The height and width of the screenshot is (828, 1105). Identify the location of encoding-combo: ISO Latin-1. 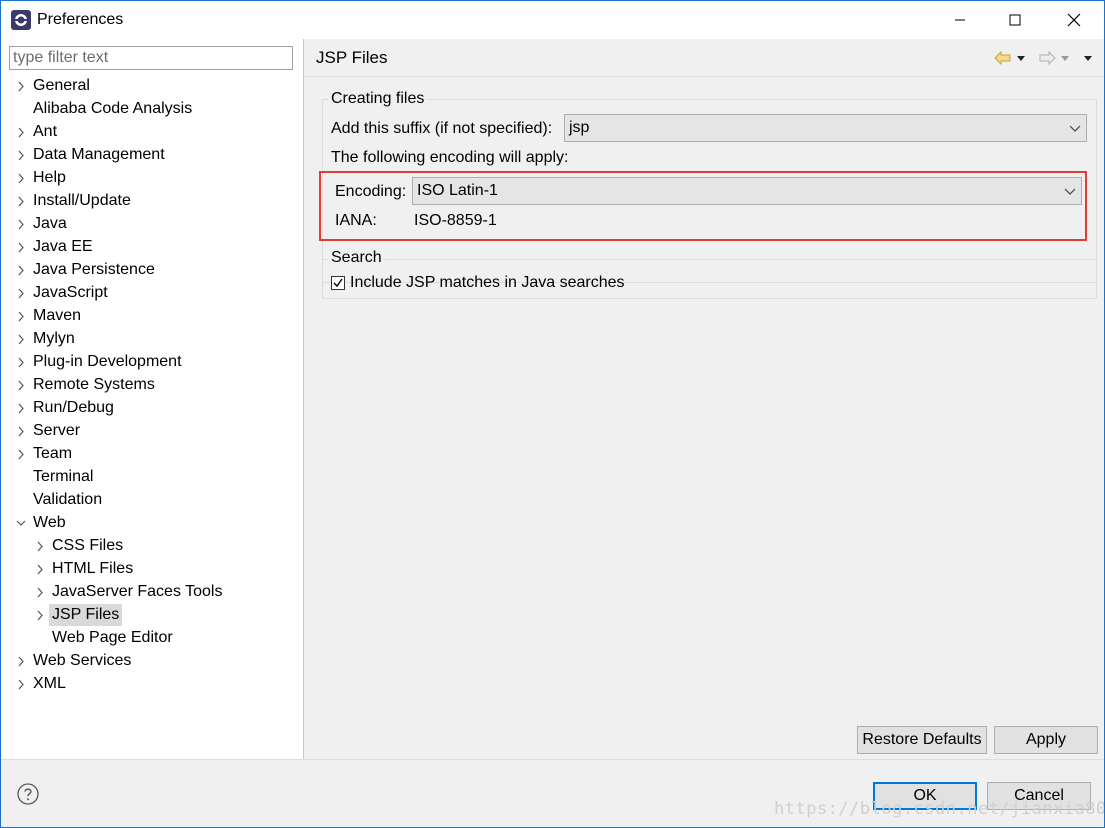
(747, 191).